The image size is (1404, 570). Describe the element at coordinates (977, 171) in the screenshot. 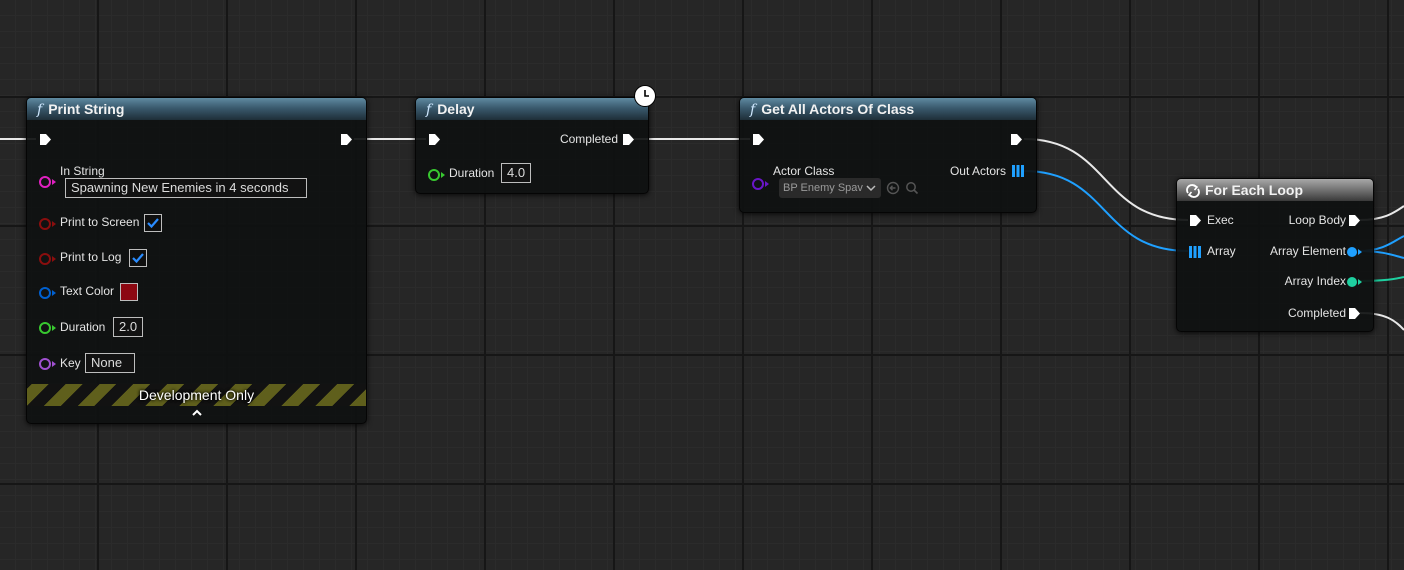

I see `out-actors-label: Out Actors` at that location.